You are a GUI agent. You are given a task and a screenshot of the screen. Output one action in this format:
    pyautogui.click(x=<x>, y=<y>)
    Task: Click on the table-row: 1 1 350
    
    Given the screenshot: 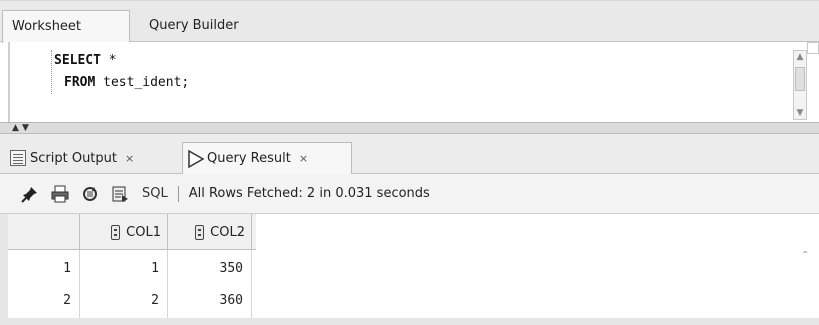 What is the action you would take?
    pyautogui.click(x=132, y=268)
    